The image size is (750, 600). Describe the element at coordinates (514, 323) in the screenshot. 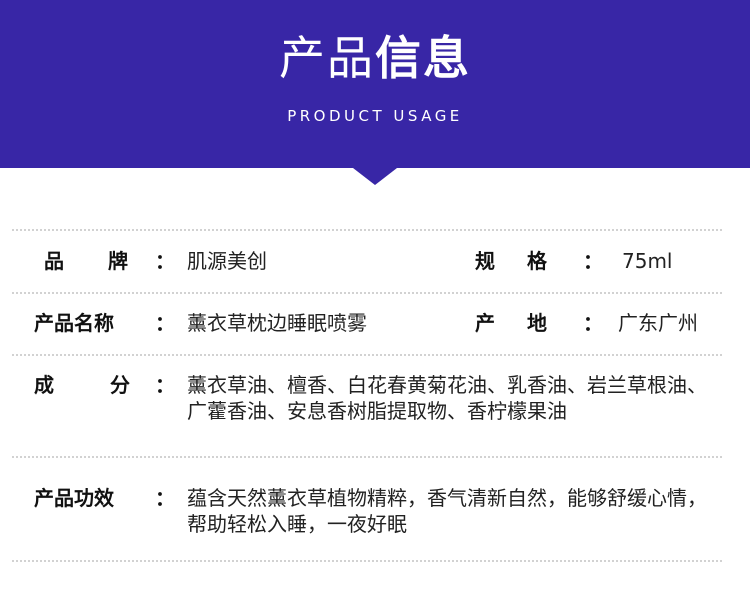

I see `origin-label: 产 地` at that location.